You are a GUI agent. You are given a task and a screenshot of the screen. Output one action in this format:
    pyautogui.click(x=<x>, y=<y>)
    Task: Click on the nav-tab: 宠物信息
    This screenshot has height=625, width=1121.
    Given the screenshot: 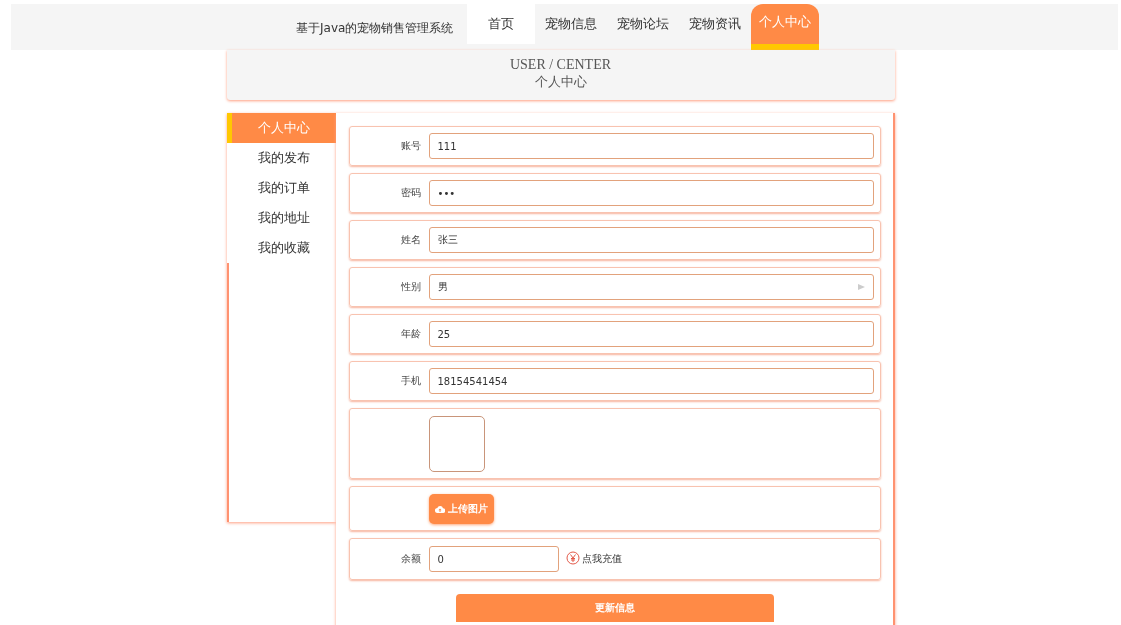 What is the action you would take?
    pyautogui.click(x=571, y=24)
    